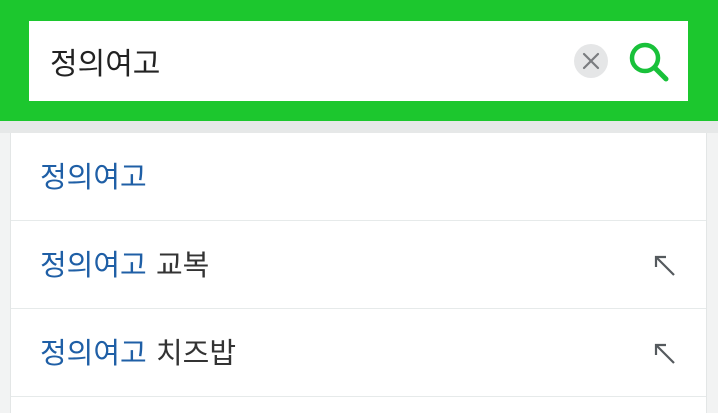 The image size is (718, 413). Describe the element at coordinates (310, 61) in the screenshot. I see `search-input` at that location.